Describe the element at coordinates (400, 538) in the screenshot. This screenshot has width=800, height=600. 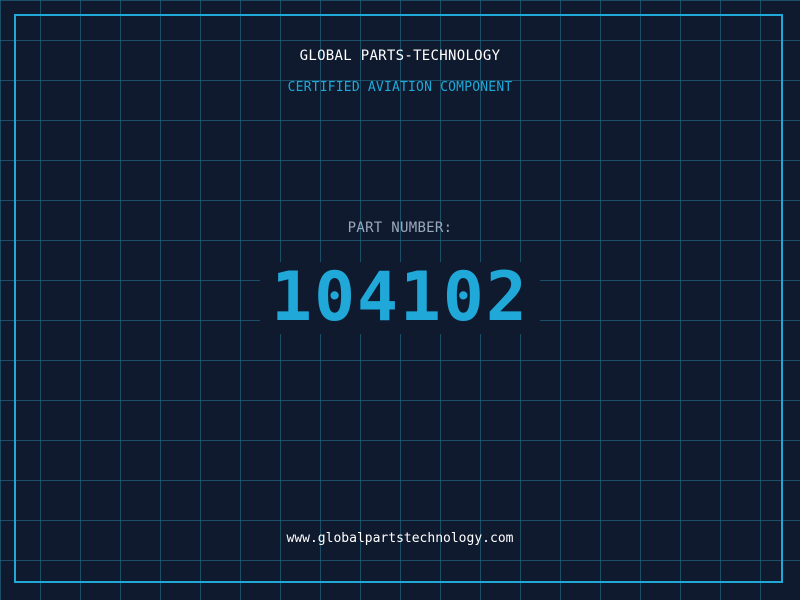
I see `website-url: www.globalpartstechnology.com` at that location.